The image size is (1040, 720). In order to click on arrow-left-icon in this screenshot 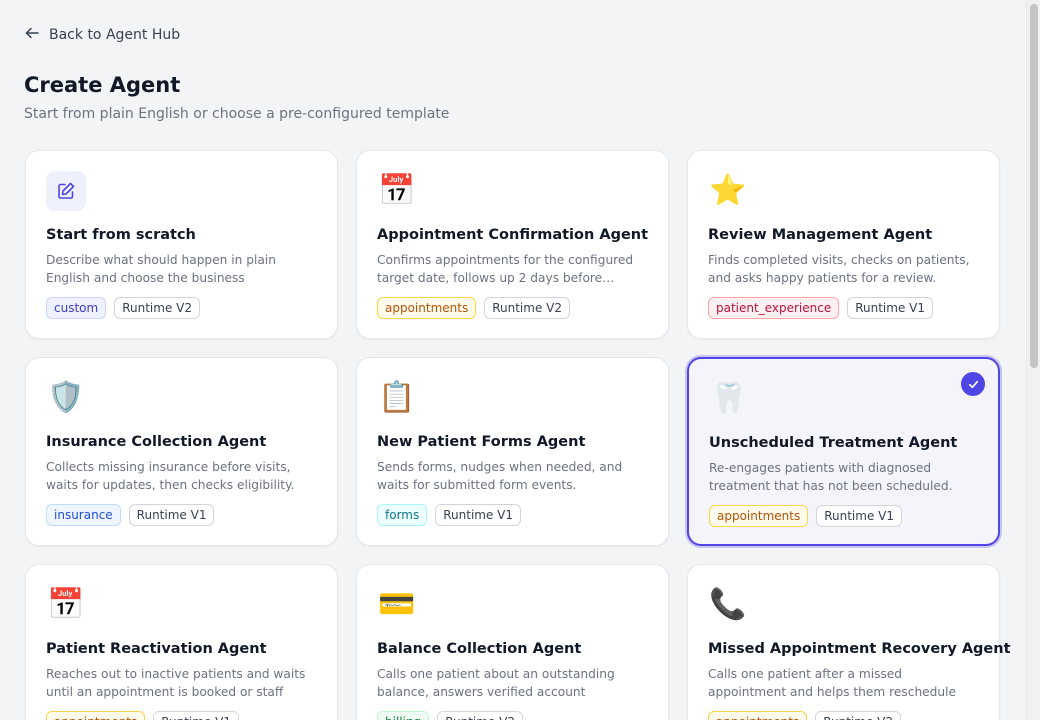, I will do `click(32, 35)`.